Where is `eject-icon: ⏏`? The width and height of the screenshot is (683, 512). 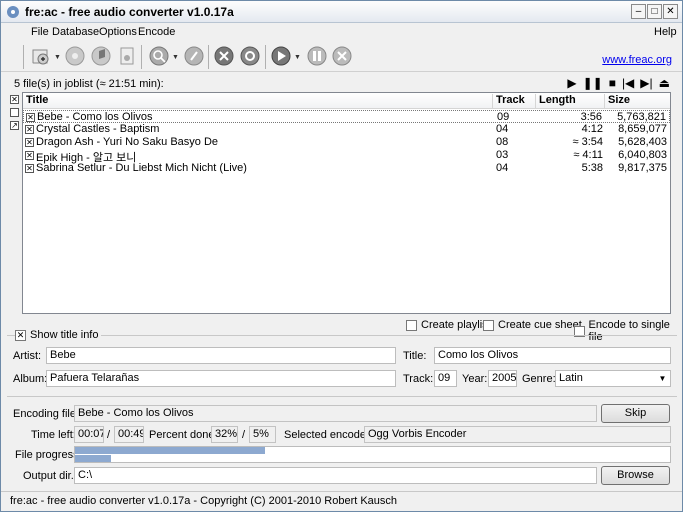
eject-icon: ⏏ is located at coordinates (664, 83).